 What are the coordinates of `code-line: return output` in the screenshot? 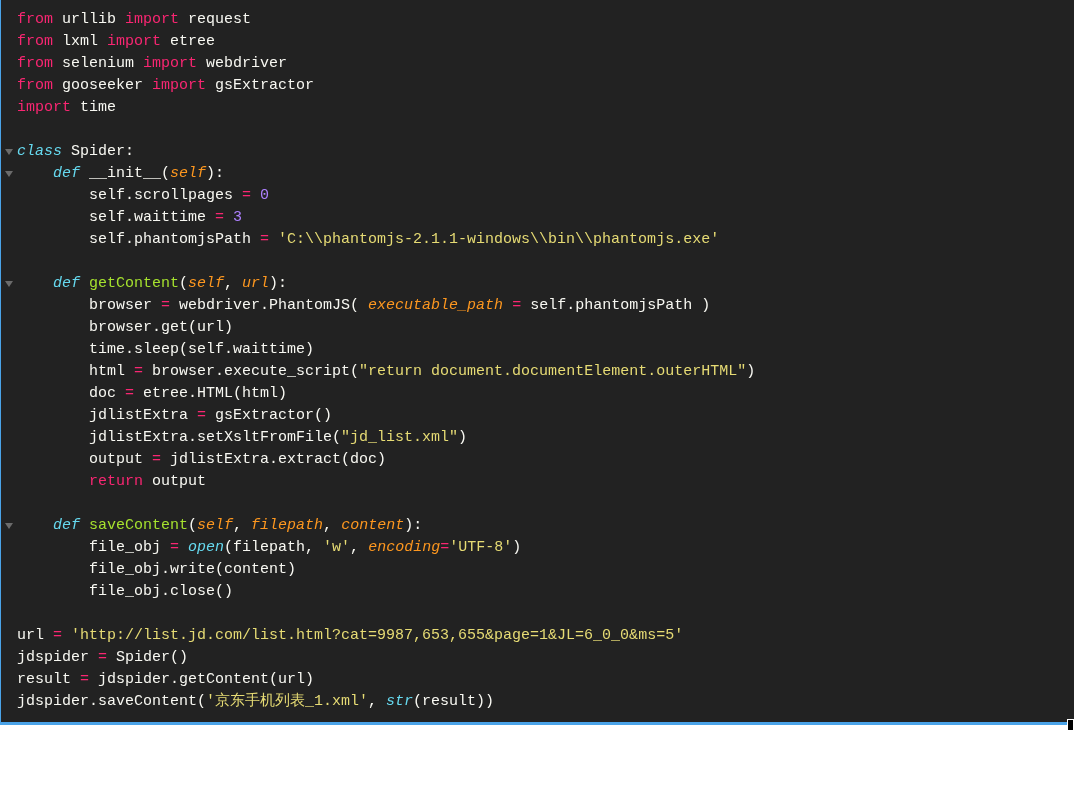 It's located at (147, 482).